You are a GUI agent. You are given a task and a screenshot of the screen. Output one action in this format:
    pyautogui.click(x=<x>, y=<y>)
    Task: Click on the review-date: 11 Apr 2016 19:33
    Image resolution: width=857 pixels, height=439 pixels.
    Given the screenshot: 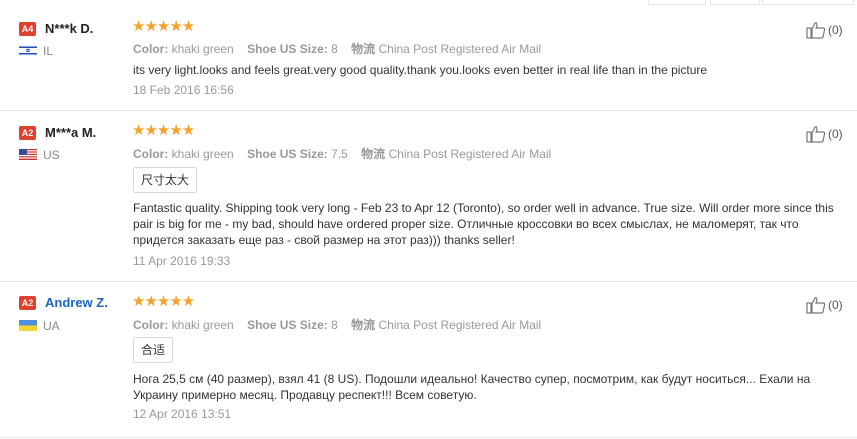 What is the action you would take?
    pyautogui.click(x=182, y=261)
    